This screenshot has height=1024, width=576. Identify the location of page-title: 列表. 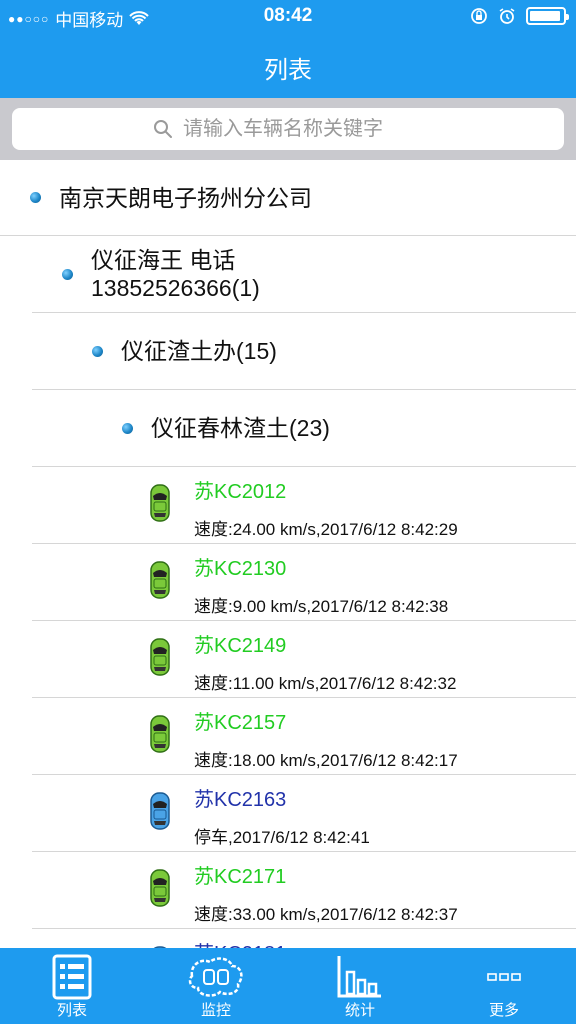
(288, 70).